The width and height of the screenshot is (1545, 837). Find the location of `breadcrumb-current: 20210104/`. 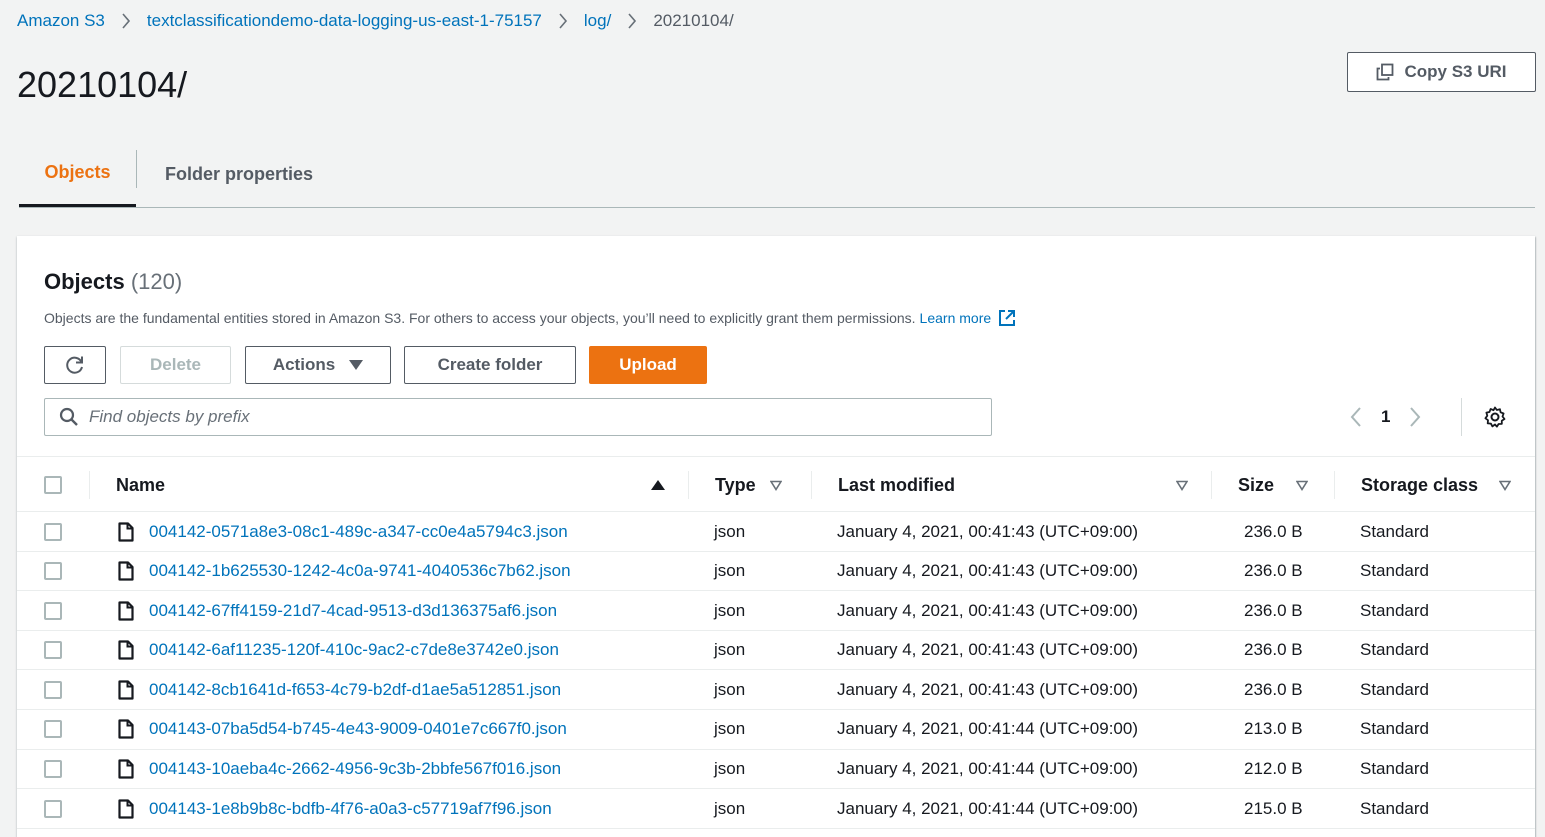

breadcrumb-current: 20210104/ is located at coordinates (693, 20).